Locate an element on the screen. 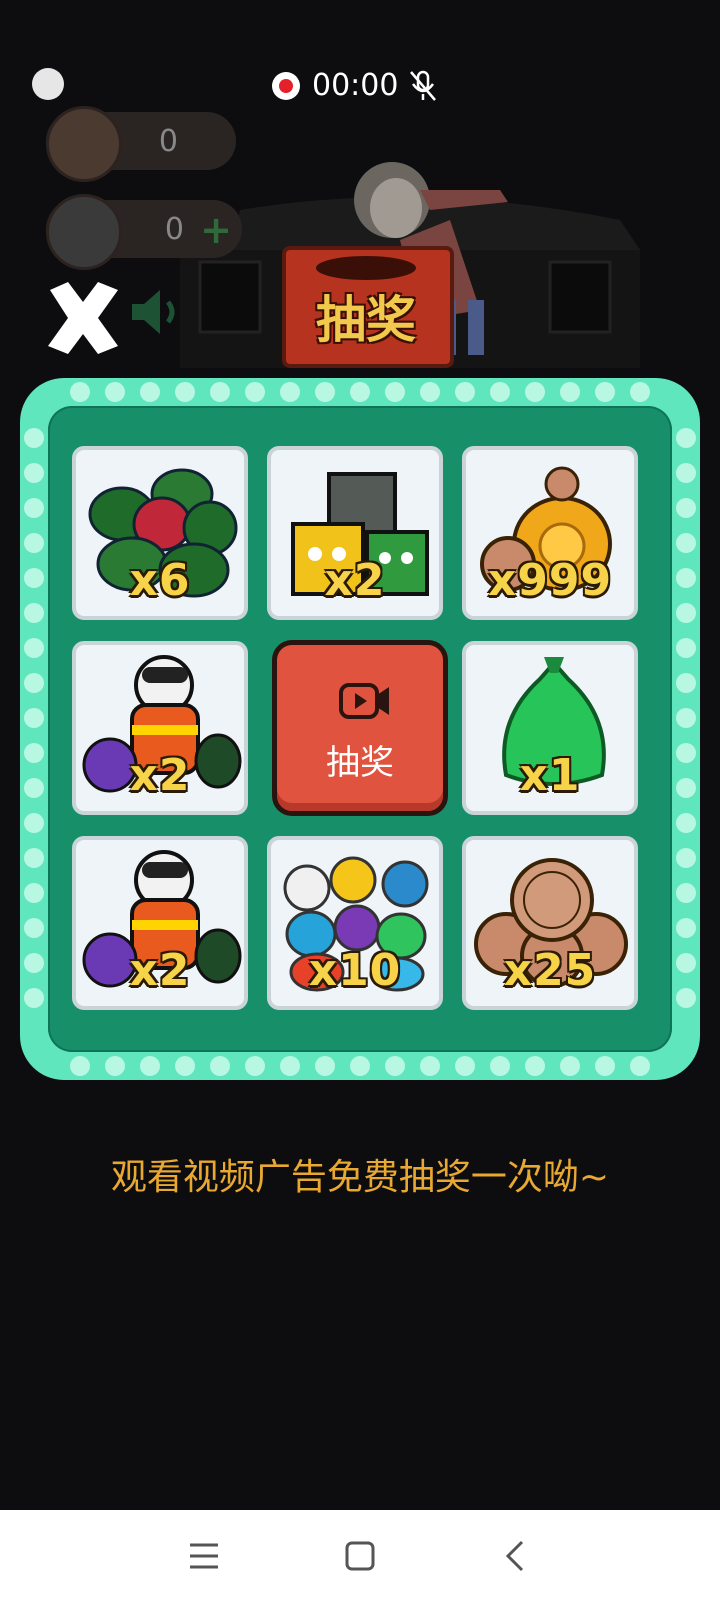 The width and height of the screenshot is (720, 1600). draw-button-label: 抽奖 is located at coordinates (360, 763).